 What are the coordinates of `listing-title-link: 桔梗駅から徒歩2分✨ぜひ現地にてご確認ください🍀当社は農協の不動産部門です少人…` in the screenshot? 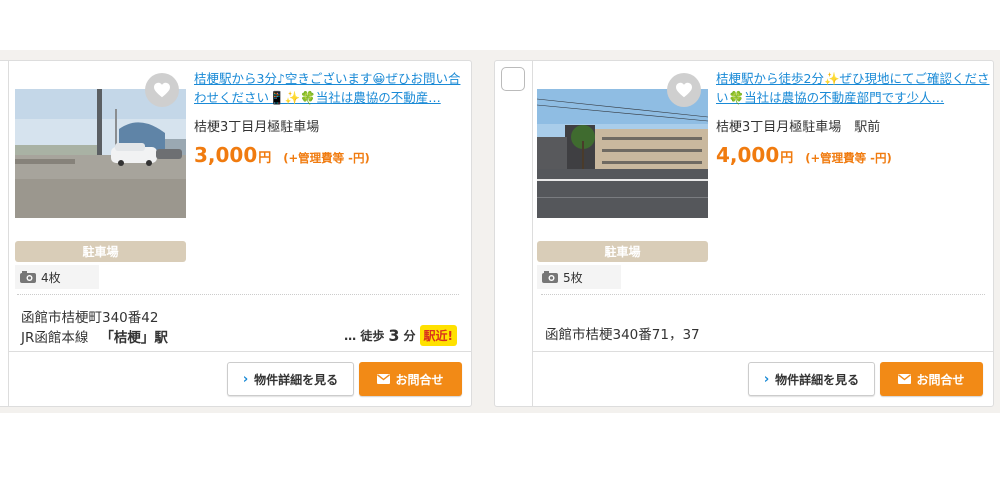 It's located at (853, 88).